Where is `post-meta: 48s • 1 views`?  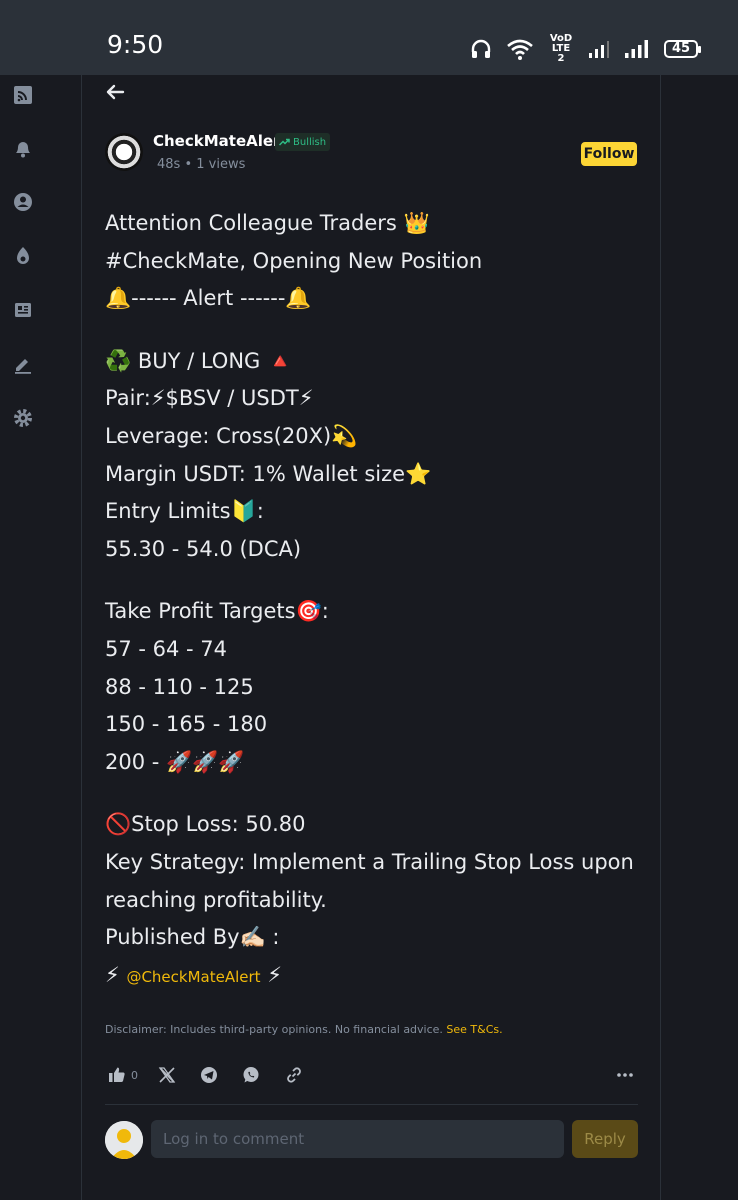
post-meta: 48s • 1 views is located at coordinates (201, 164).